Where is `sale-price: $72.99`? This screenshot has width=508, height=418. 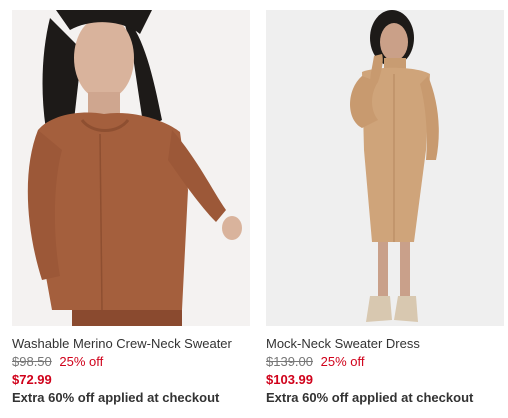 sale-price: $72.99 is located at coordinates (32, 379).